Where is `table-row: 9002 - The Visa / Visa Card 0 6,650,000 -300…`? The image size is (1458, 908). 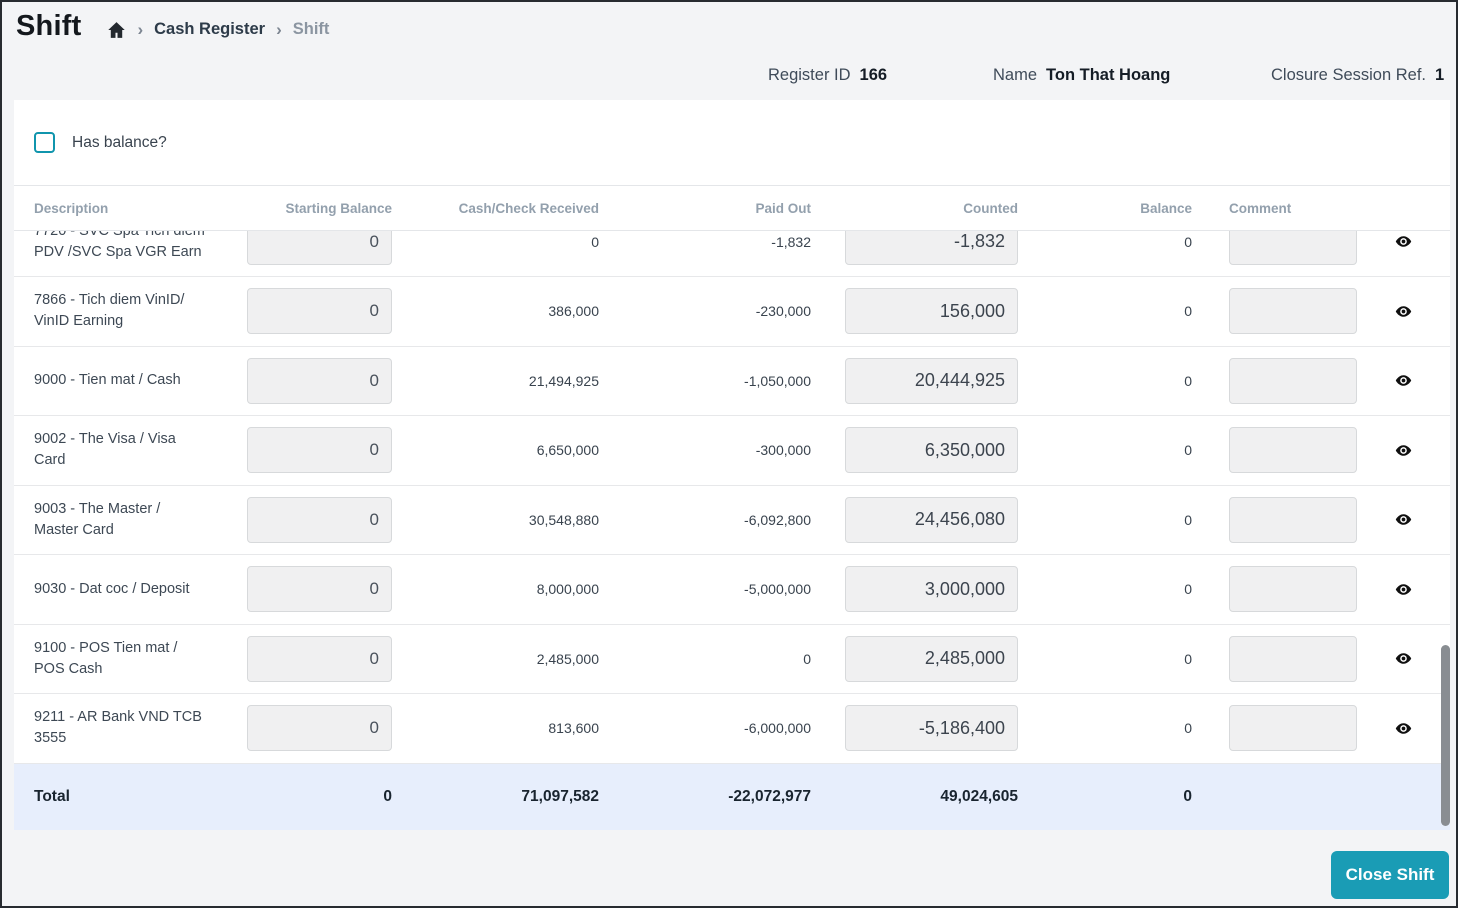
table-row: 9002 - The Visa / Visa Card 0 6,650,000 -300… is located at coordinates (732, 451).